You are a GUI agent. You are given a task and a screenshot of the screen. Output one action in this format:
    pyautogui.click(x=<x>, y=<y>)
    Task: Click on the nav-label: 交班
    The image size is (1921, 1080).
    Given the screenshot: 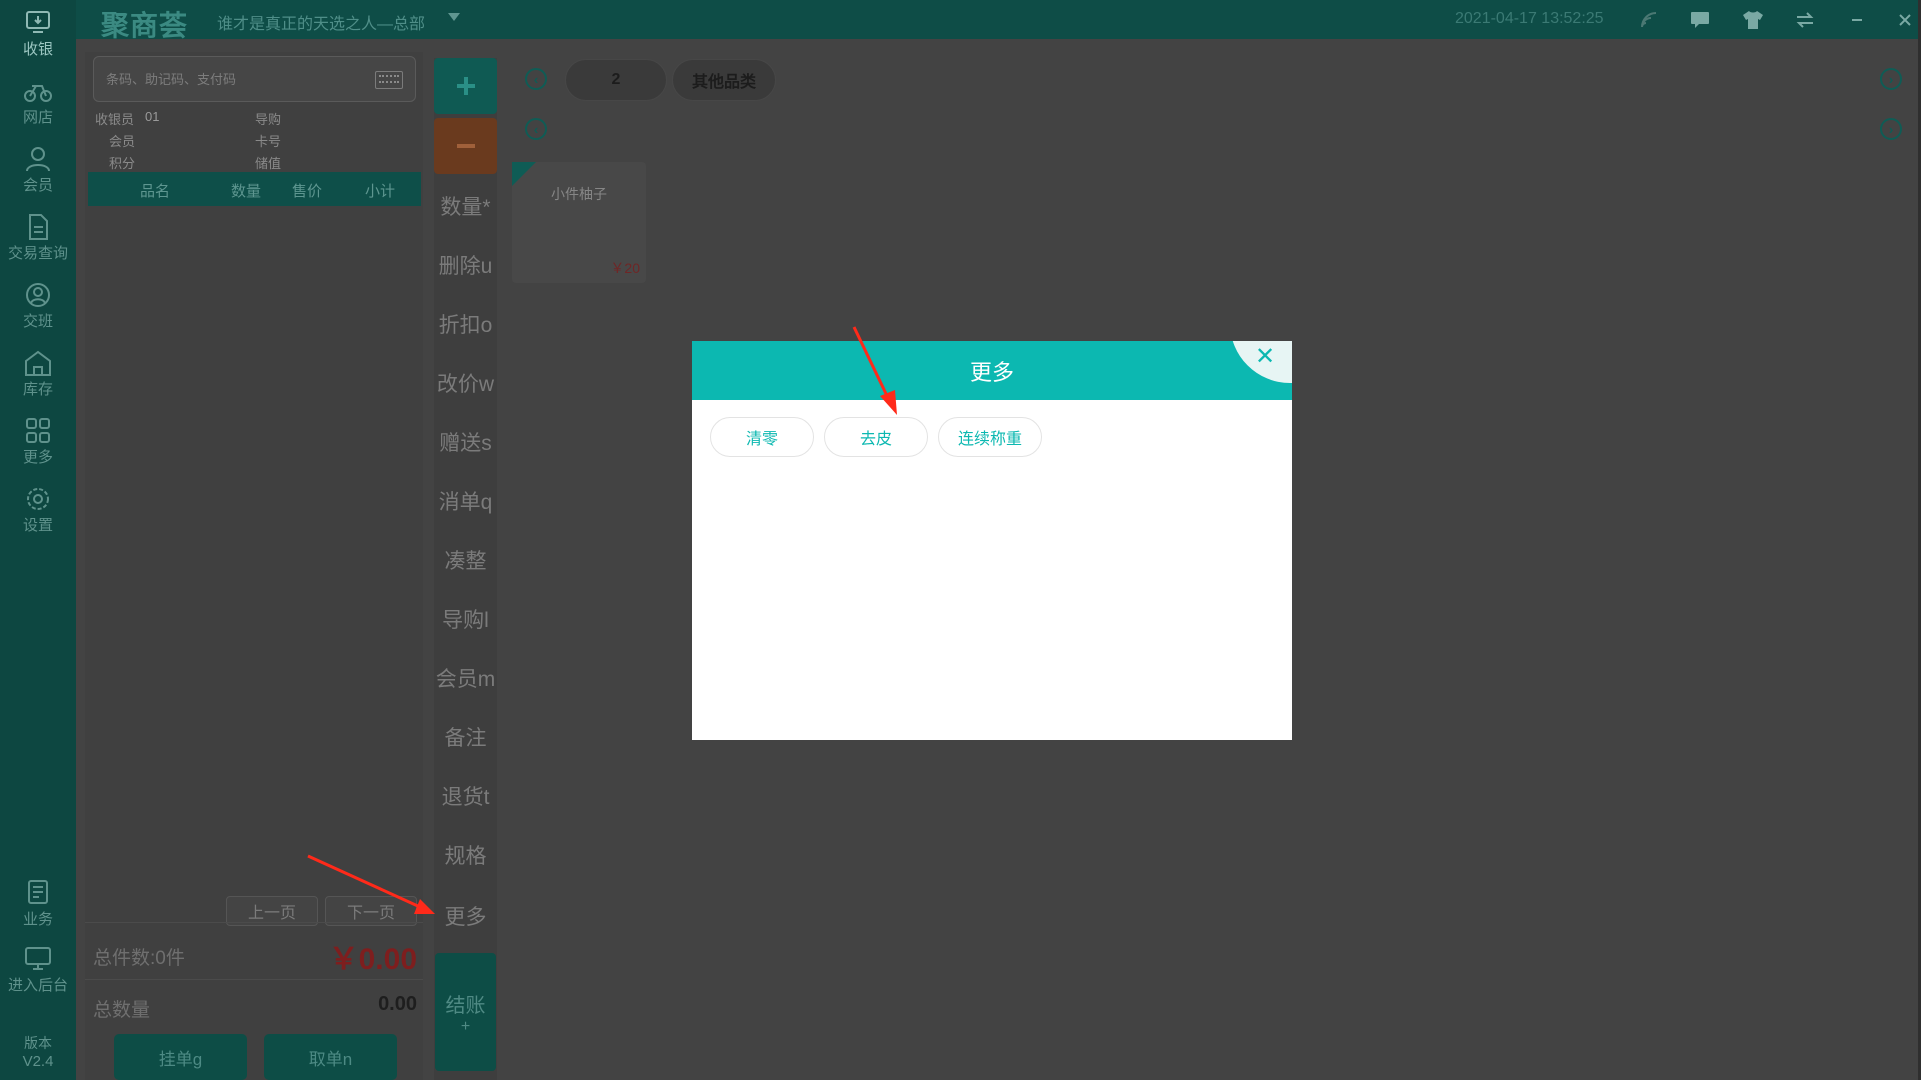 What is the action you would take?
    pyautogui.click(x=37, y=321)
    